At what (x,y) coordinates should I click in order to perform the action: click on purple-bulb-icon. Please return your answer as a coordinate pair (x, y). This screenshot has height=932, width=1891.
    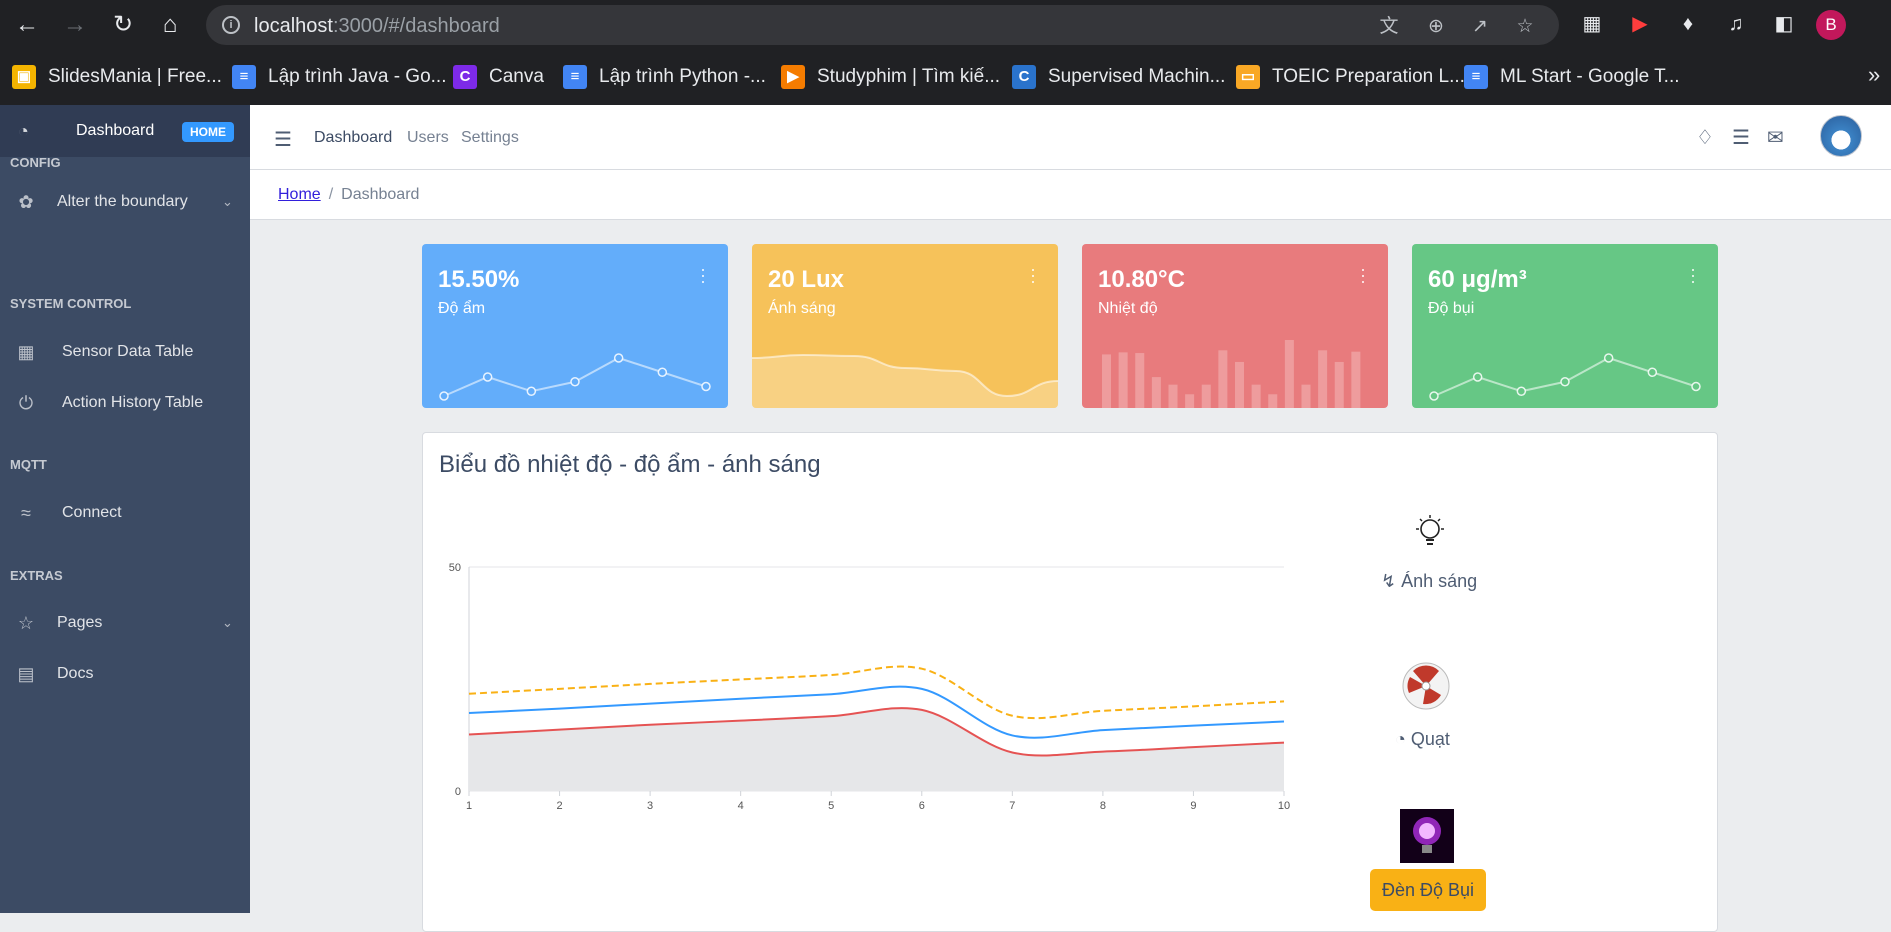
    Looking at the image, I should click on (1427, 836).